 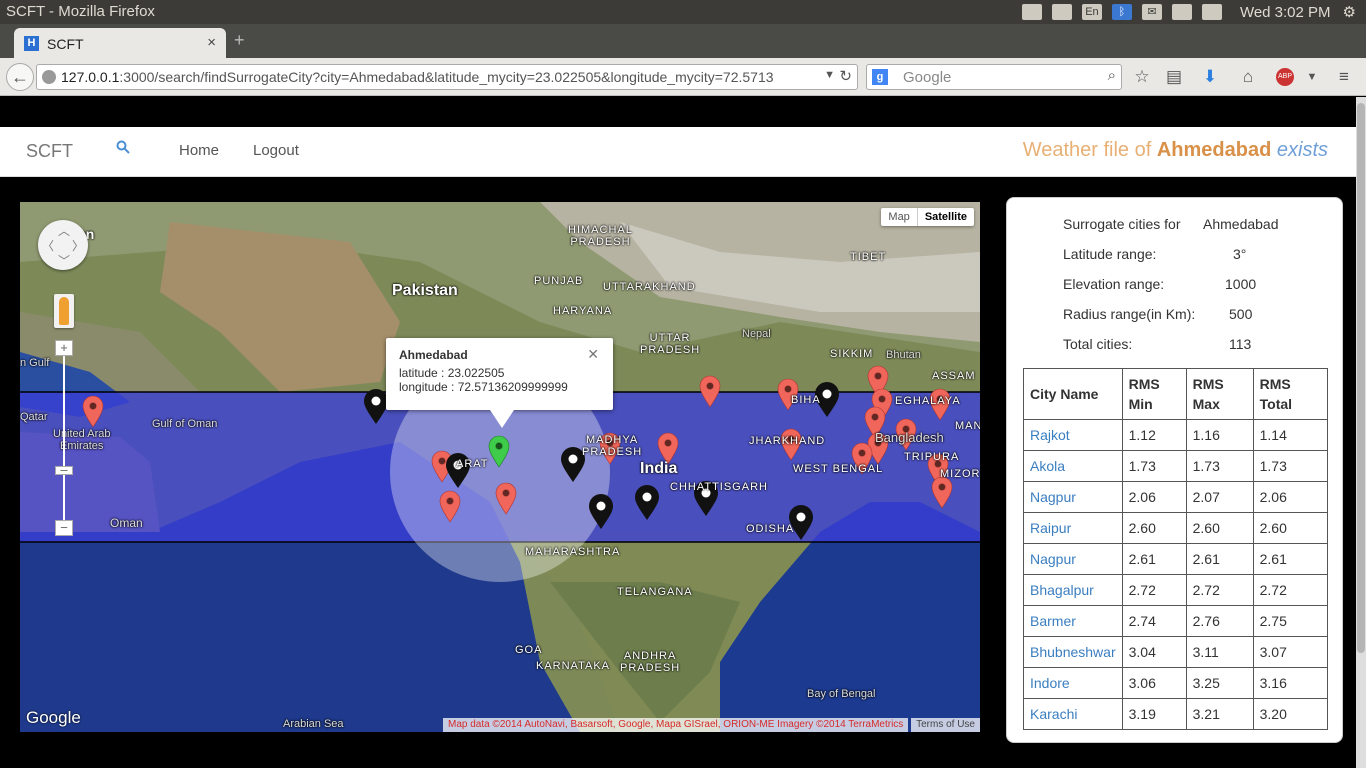 I want to click on rms-total-cell: 2.61, so click(x=1290, y=559).